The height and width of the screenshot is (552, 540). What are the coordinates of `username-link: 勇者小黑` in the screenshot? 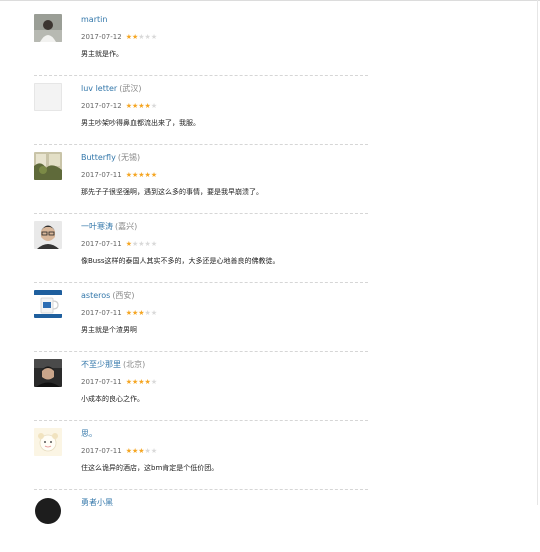 It's located at (97, 502).